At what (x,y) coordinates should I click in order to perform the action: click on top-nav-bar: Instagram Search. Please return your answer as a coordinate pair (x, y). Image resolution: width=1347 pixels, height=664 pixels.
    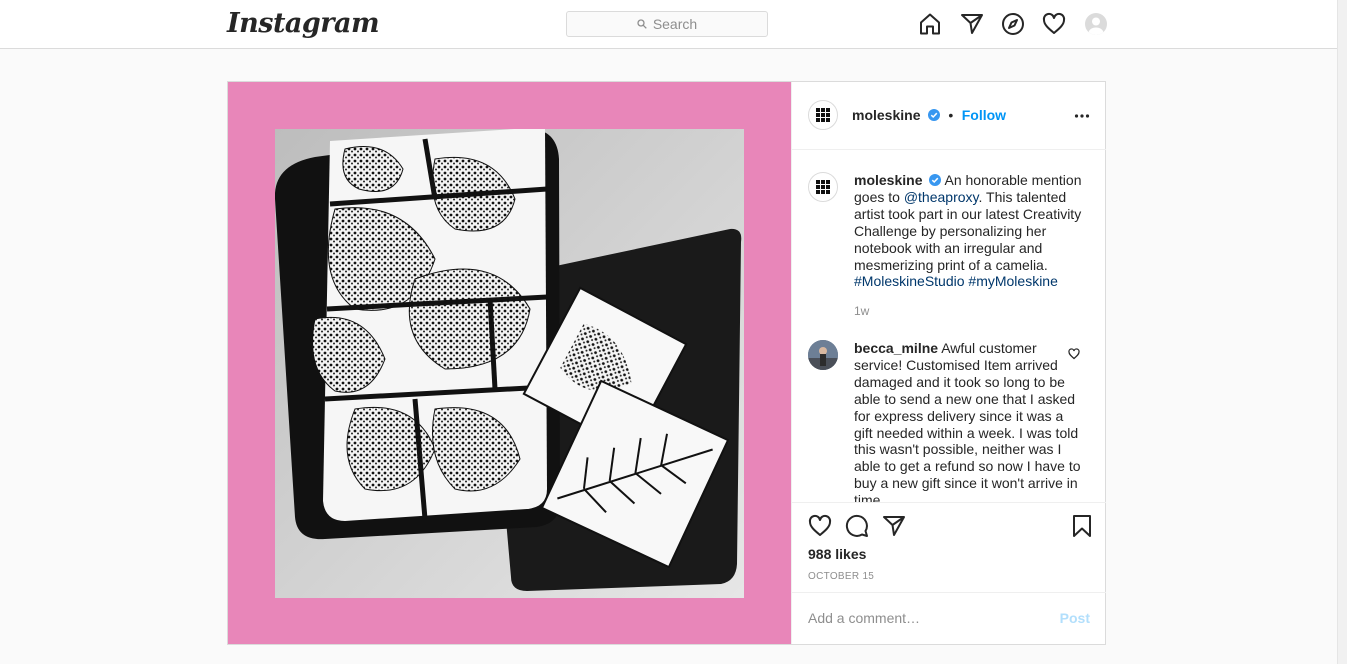
    Looking at the image, I should click on (668, 24).